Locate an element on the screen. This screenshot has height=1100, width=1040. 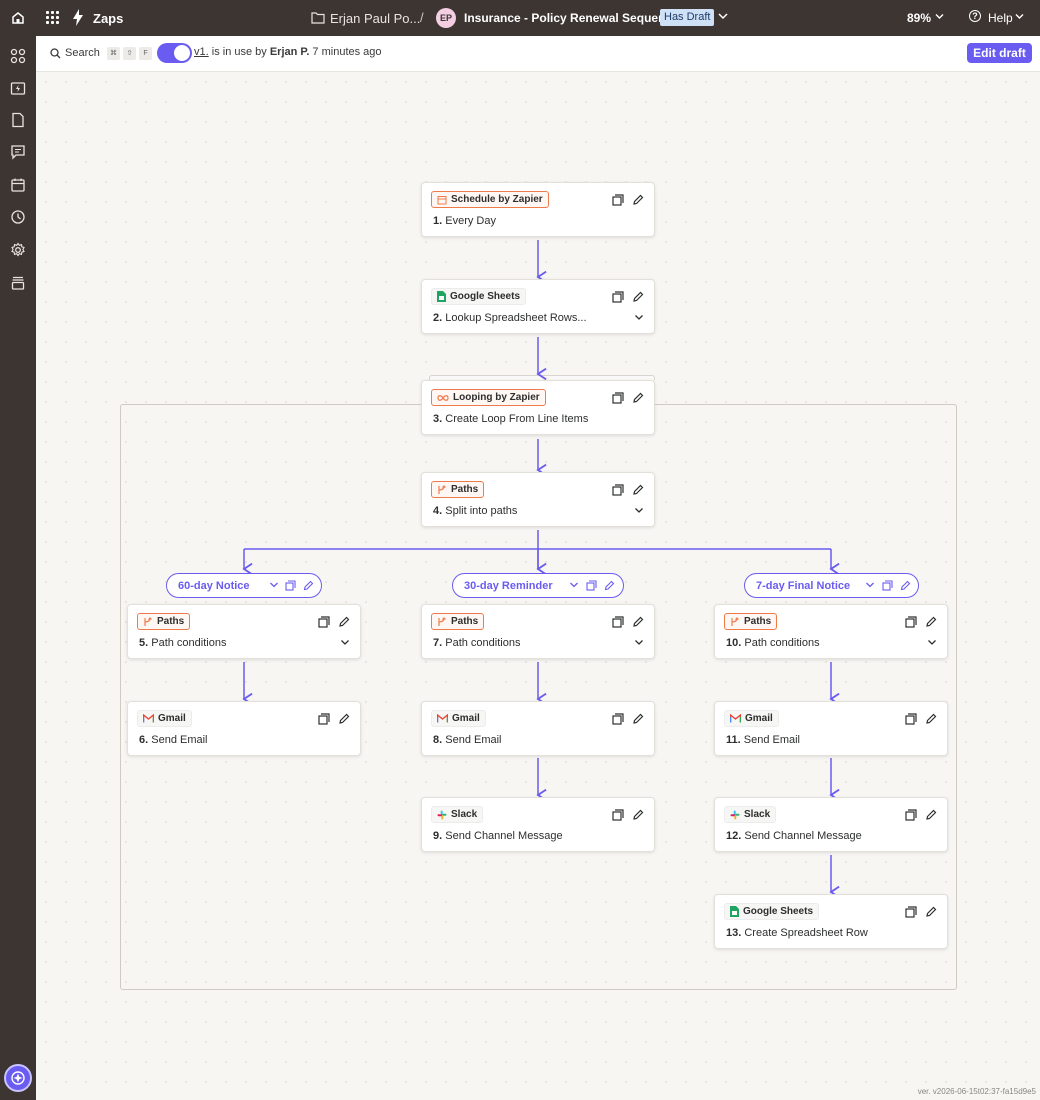
version-status: v1. is in use by Erjan P. 7 minutes ago is located at coordinates (288, 52).